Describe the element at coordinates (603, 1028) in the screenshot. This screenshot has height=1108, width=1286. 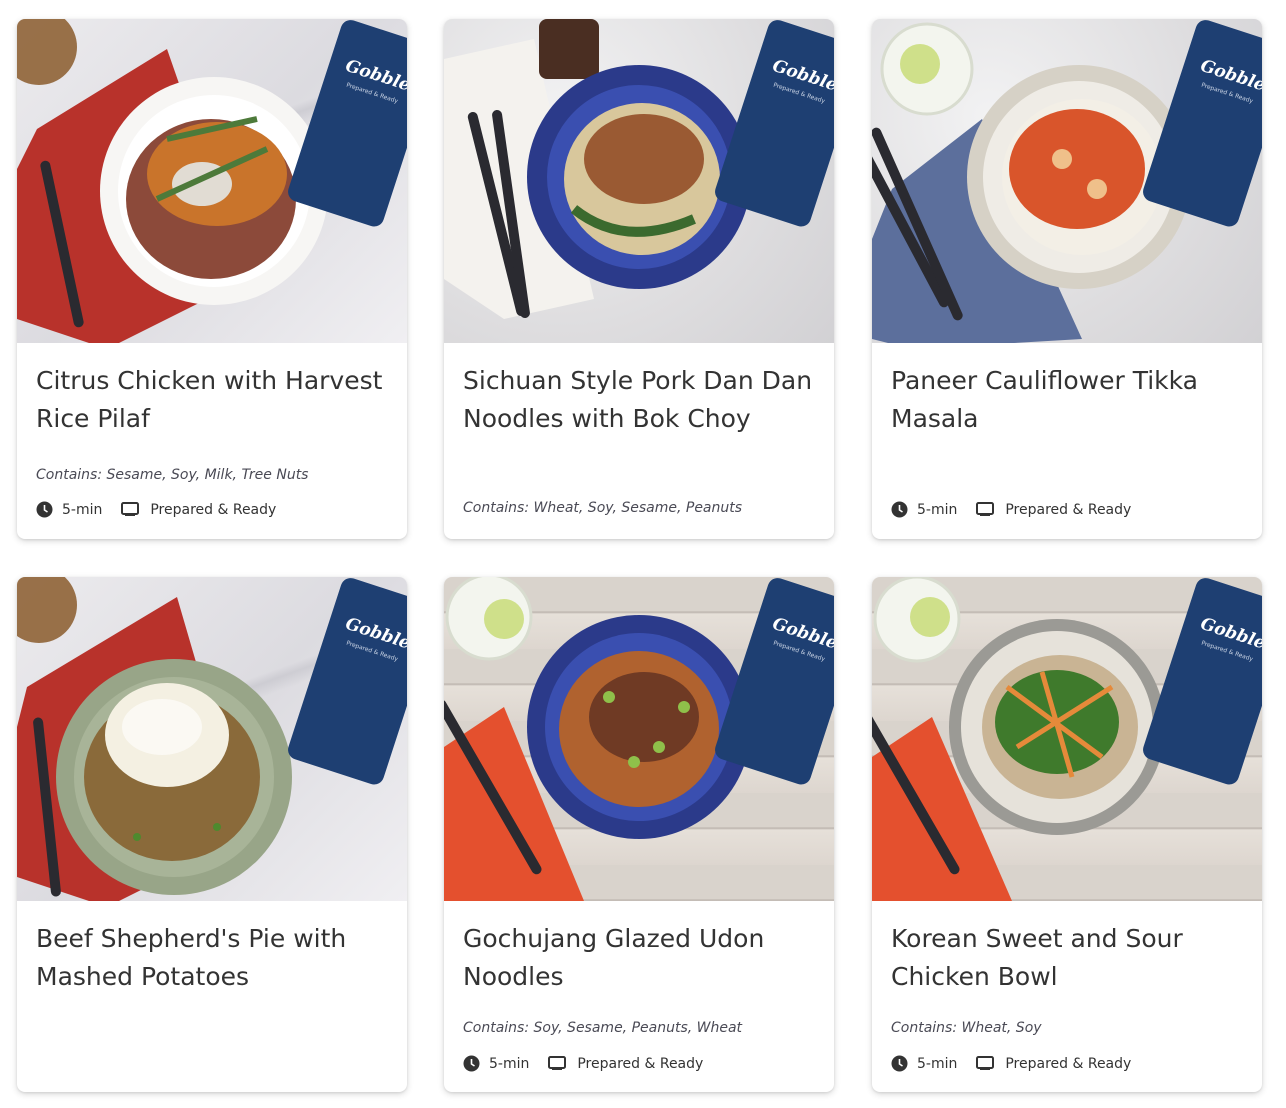
I see `allergens: Contains: Soy, Sesame, Peanuts, Wheat` at that location.